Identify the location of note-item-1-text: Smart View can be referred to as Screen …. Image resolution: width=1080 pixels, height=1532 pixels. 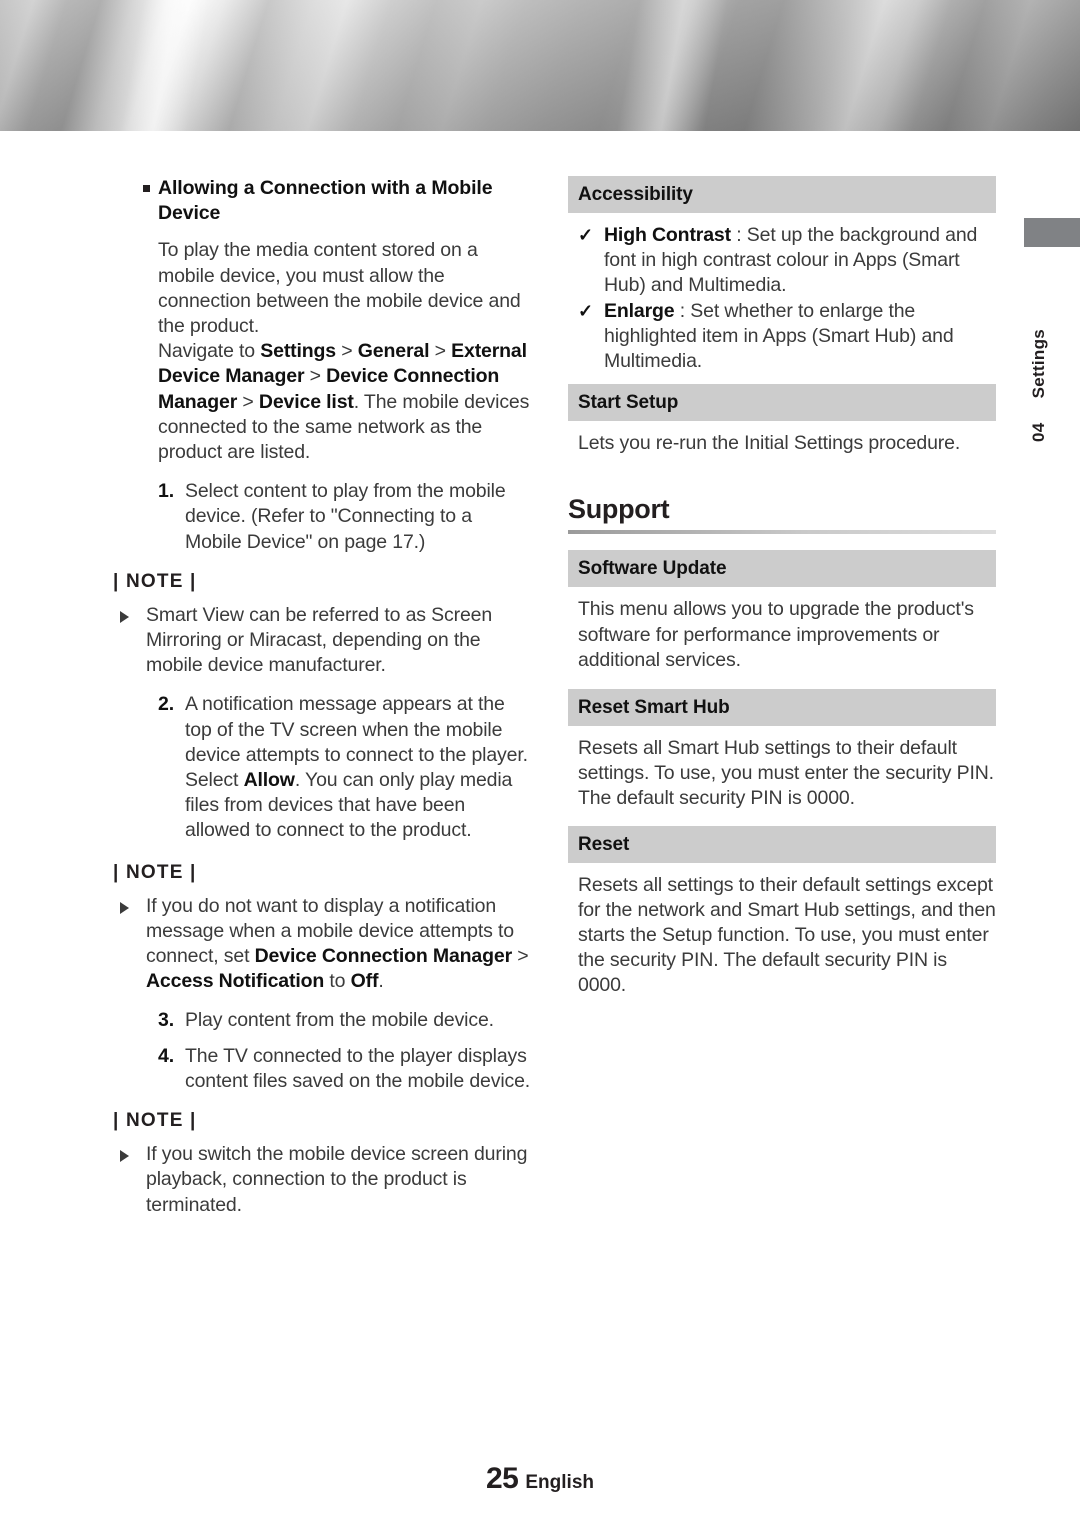
(319, 640).